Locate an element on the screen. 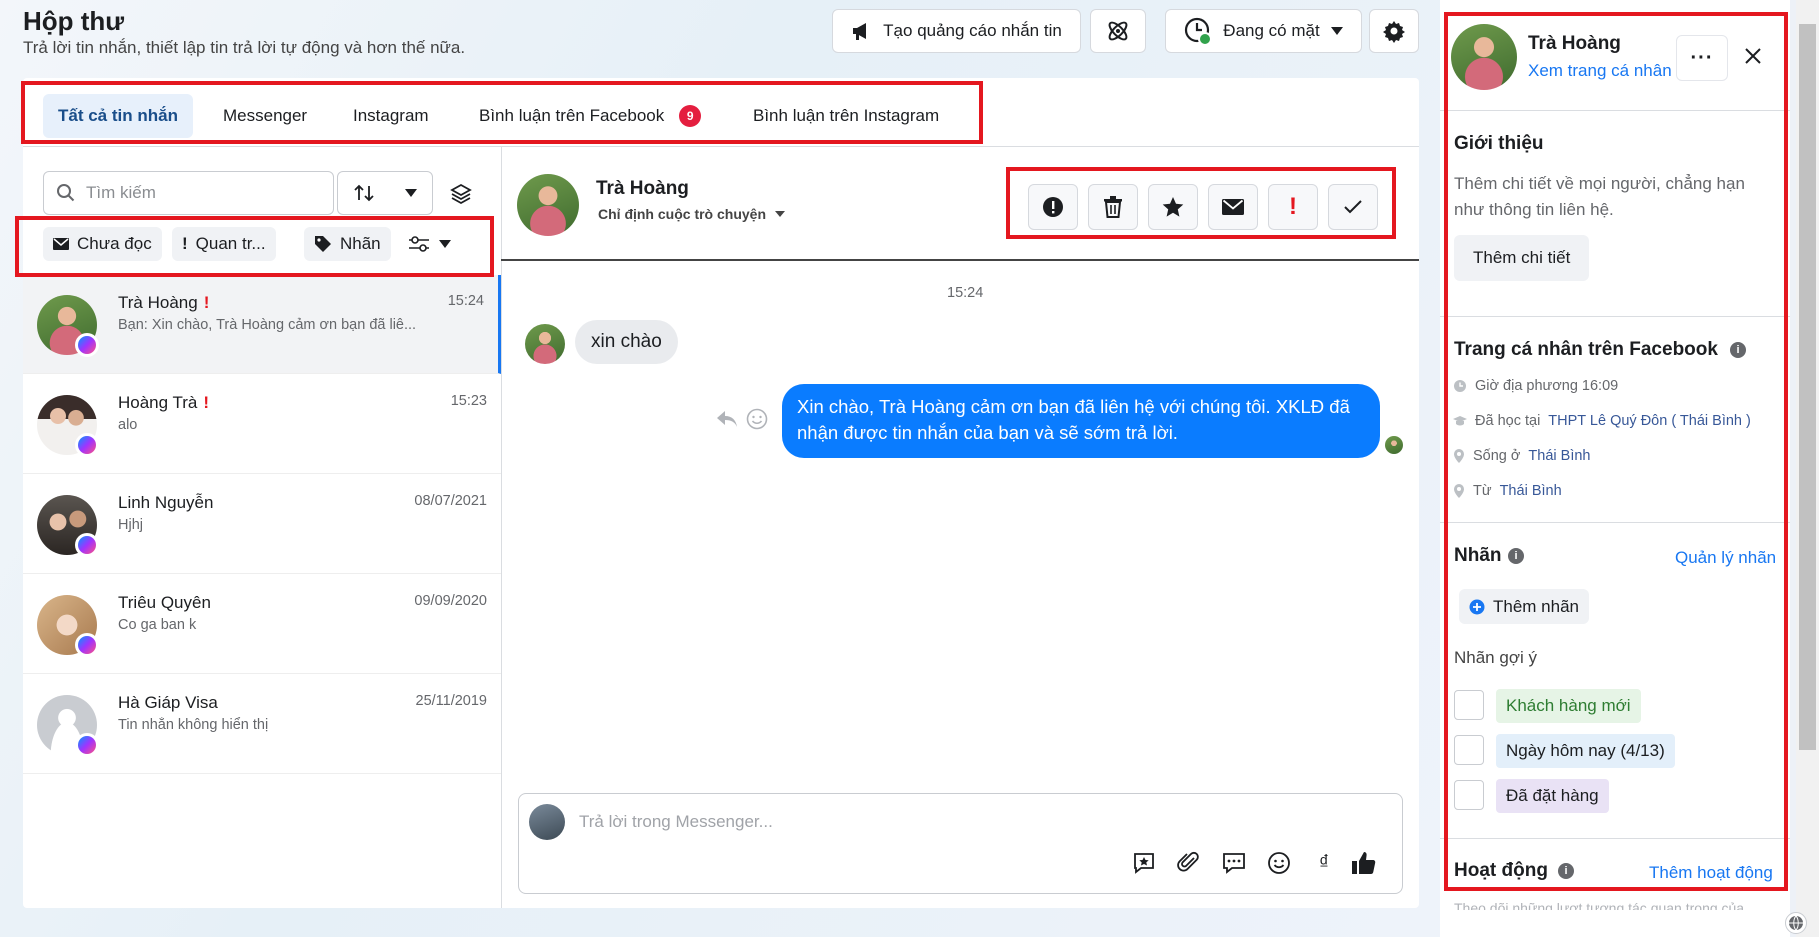 The image size is (1819, 937). quick-replies-button is located at coordinates (1234, 863).